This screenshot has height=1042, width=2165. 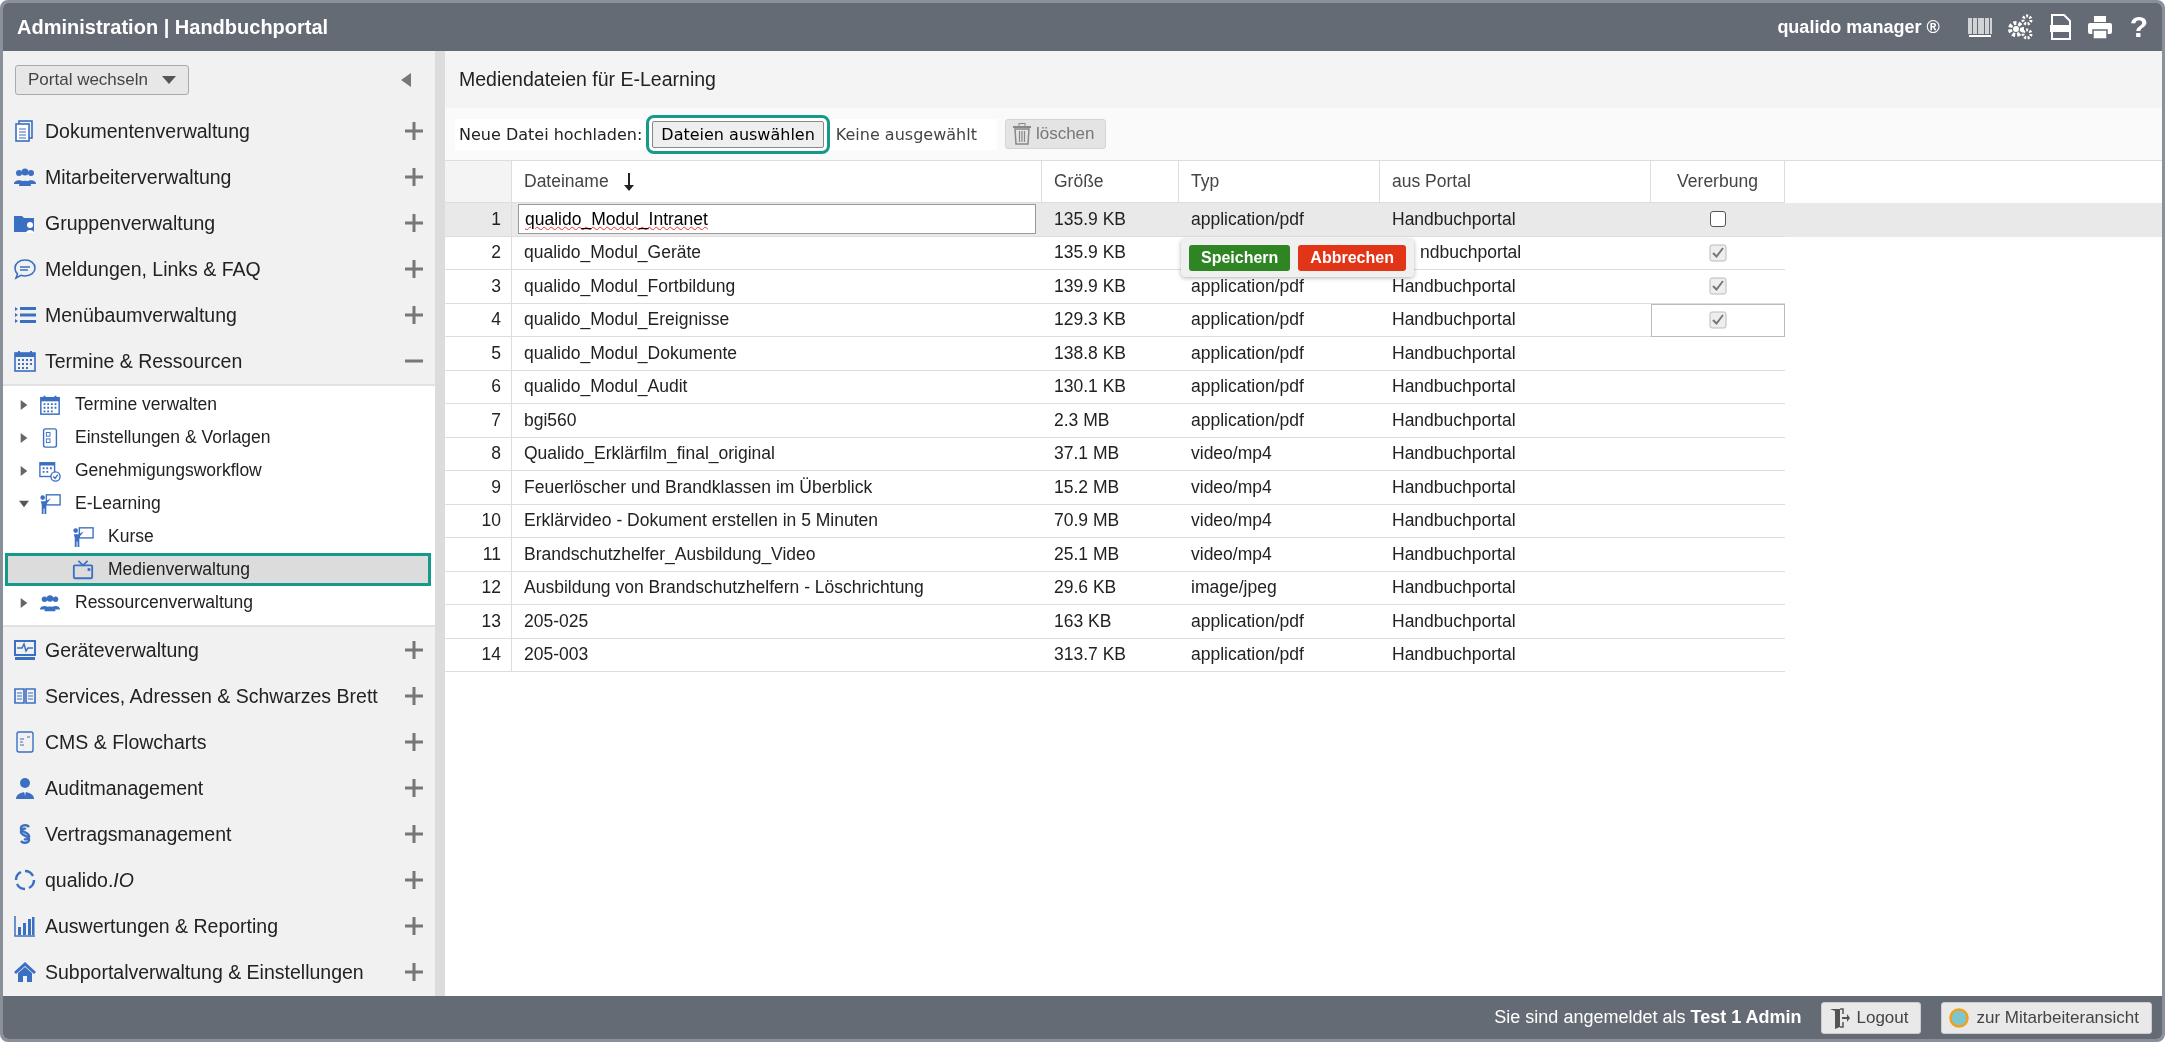 I want to click on table-row: 6 qualido_Modul_Audit 130.1 KB application/pdf Handbuchportal, so click(x=1303, y=387).